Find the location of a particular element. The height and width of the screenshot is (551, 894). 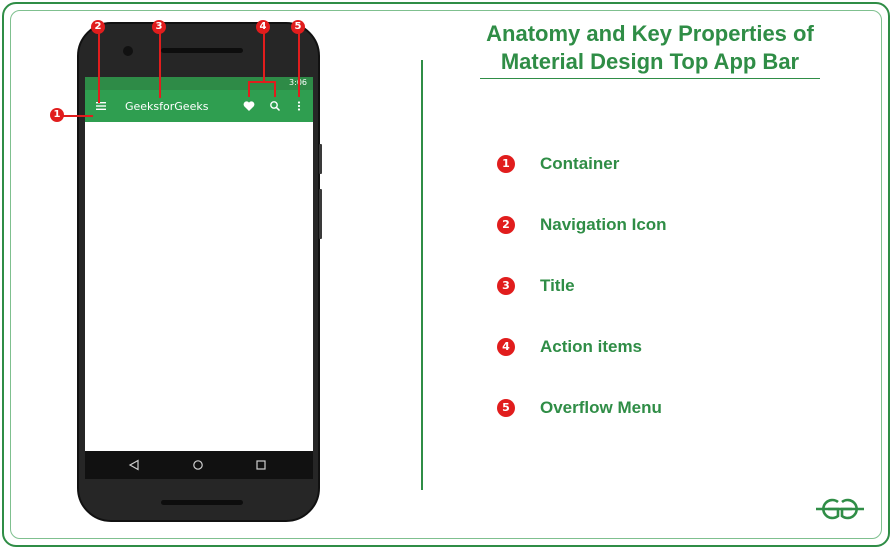

marker-1-leader is located at coordinates (78, 116).